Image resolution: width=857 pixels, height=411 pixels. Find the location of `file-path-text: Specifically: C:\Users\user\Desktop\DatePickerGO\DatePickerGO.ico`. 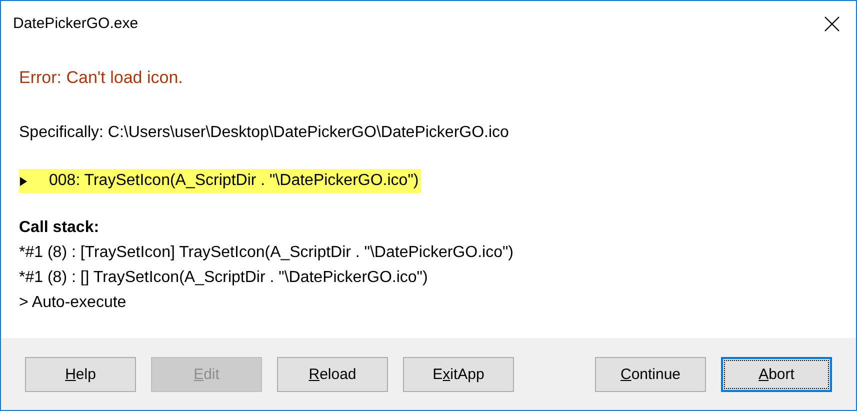

file-path-text: Specifically: C:\Users\user\Desktop\DatePickerGO\DatePickerGO.ico is located at coordinates (264, 133).